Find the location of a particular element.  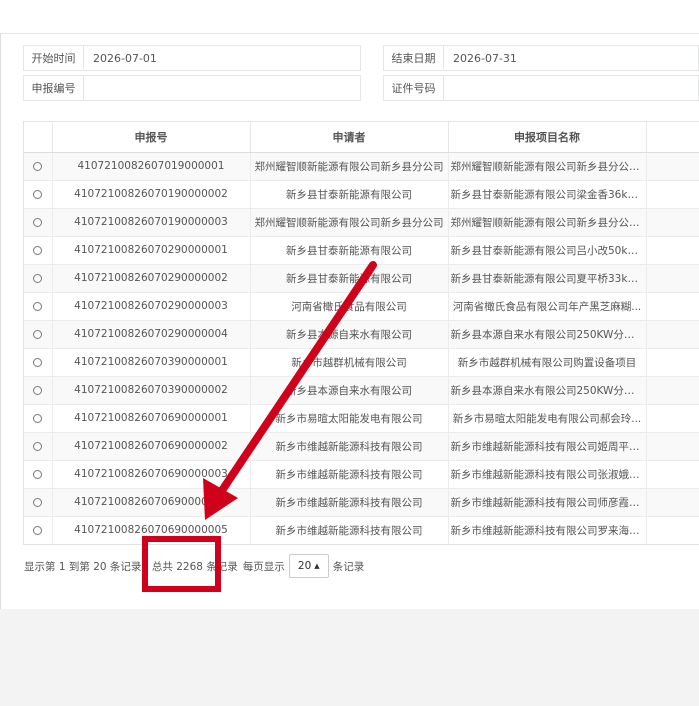

report-no-cell: 41072100826070190000003 is located at coordinates (151, 222).